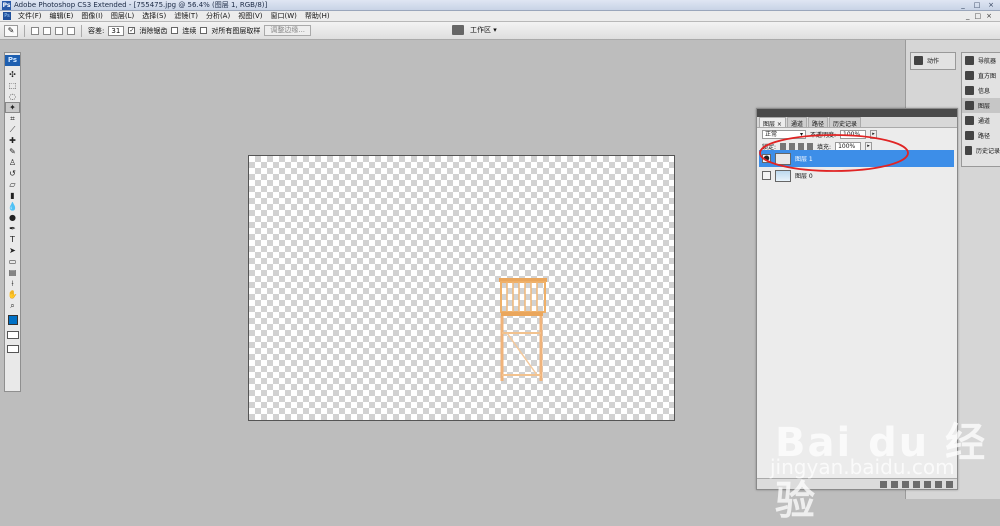 This screenshot has width=1000, height=526. What do you see at coordinates (969, 75) in the screenshot?
I see `histogram-icon` at bounding box center [969, 75].